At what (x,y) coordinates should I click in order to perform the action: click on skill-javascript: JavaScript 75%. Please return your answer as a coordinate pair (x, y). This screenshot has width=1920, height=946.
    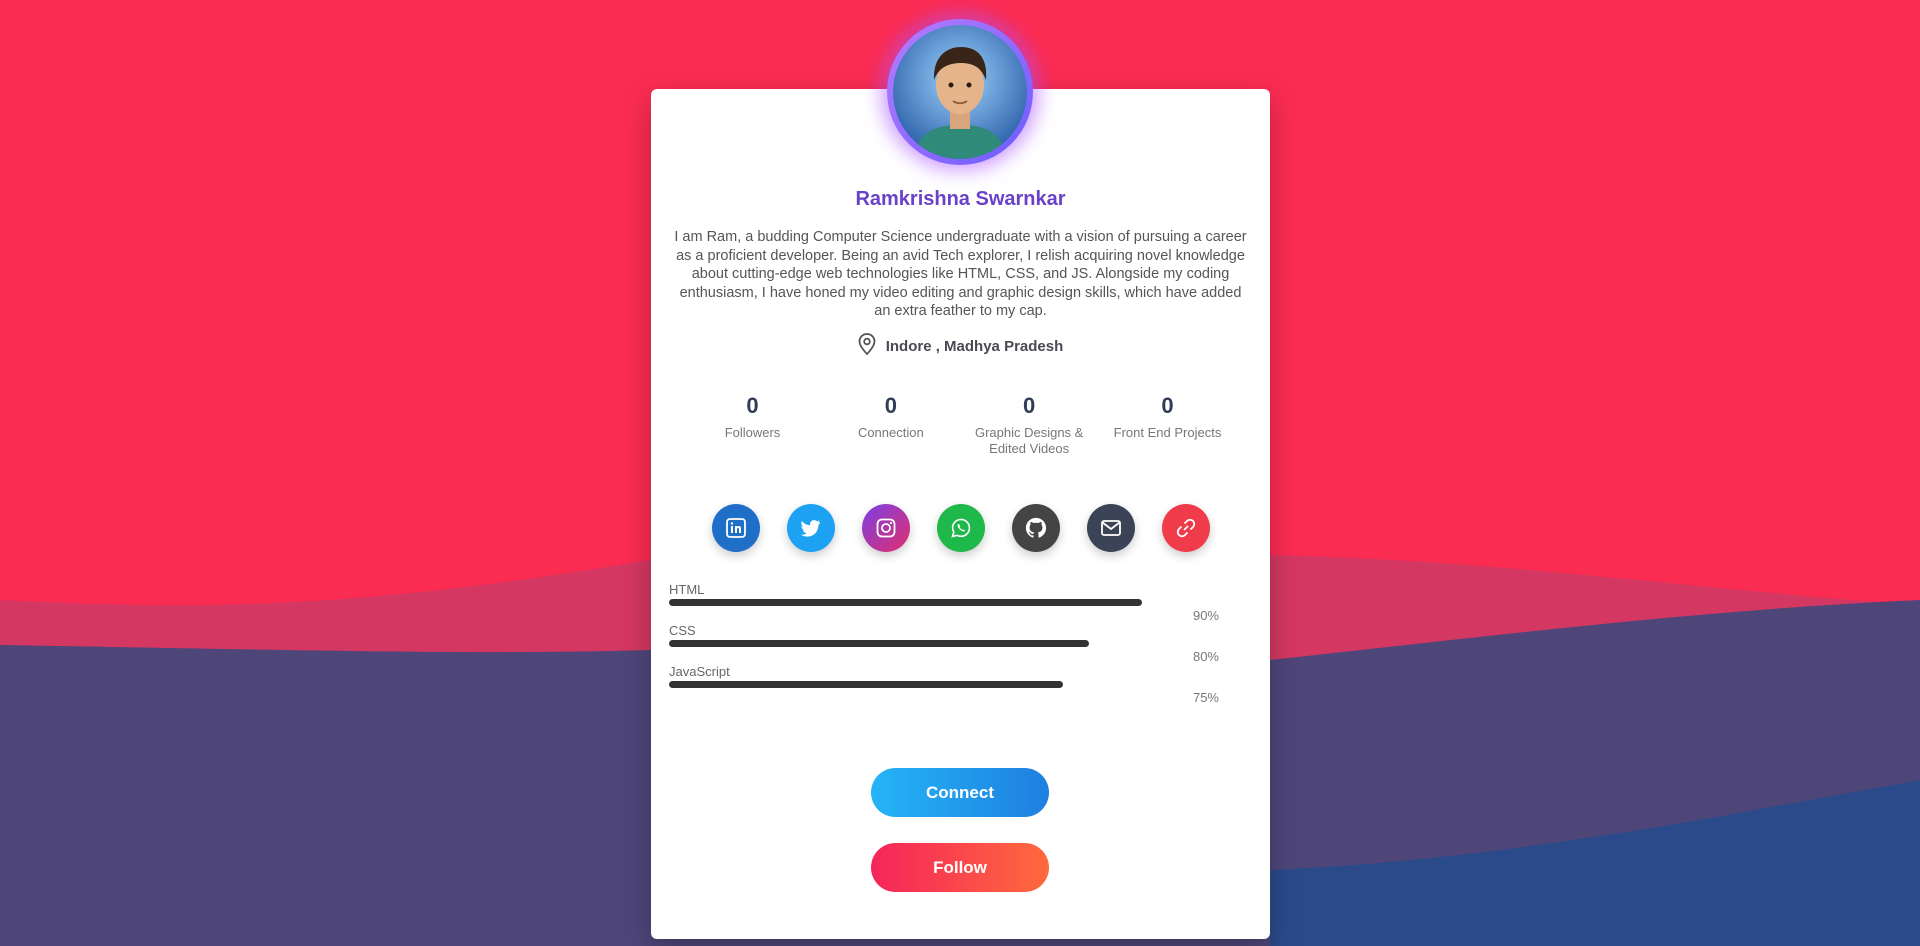
    Looking at the image, I should click on (954, 684).